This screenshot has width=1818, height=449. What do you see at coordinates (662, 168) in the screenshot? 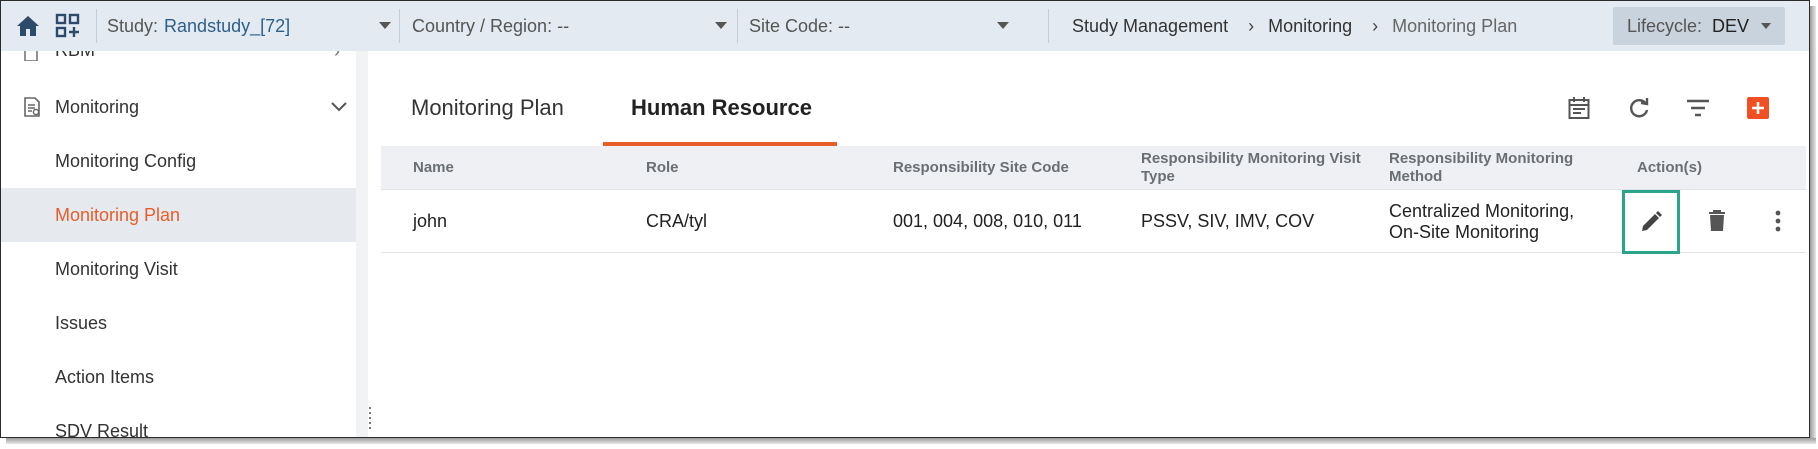
I see `column-header-role: Role` at bounding box center [662, 168].